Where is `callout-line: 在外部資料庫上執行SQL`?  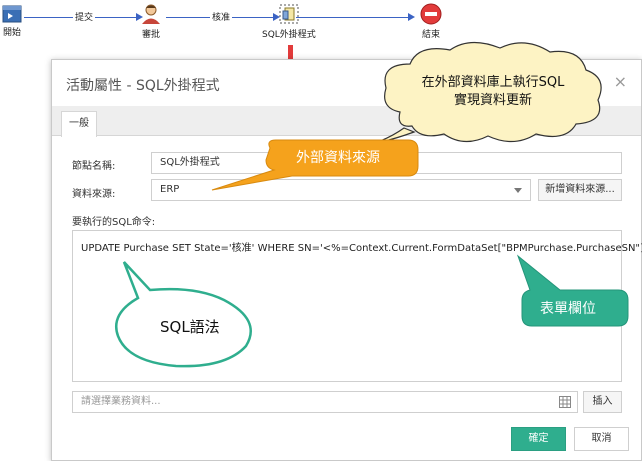 callout-line: 在外部資料庫上執行SQL is located at coordinates (493, 82).